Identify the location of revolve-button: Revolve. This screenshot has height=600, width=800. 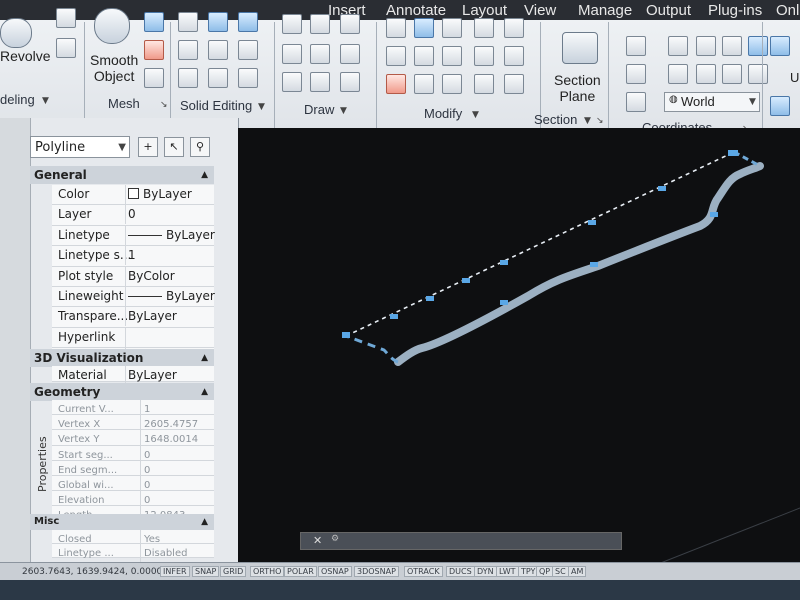
(25, 56).